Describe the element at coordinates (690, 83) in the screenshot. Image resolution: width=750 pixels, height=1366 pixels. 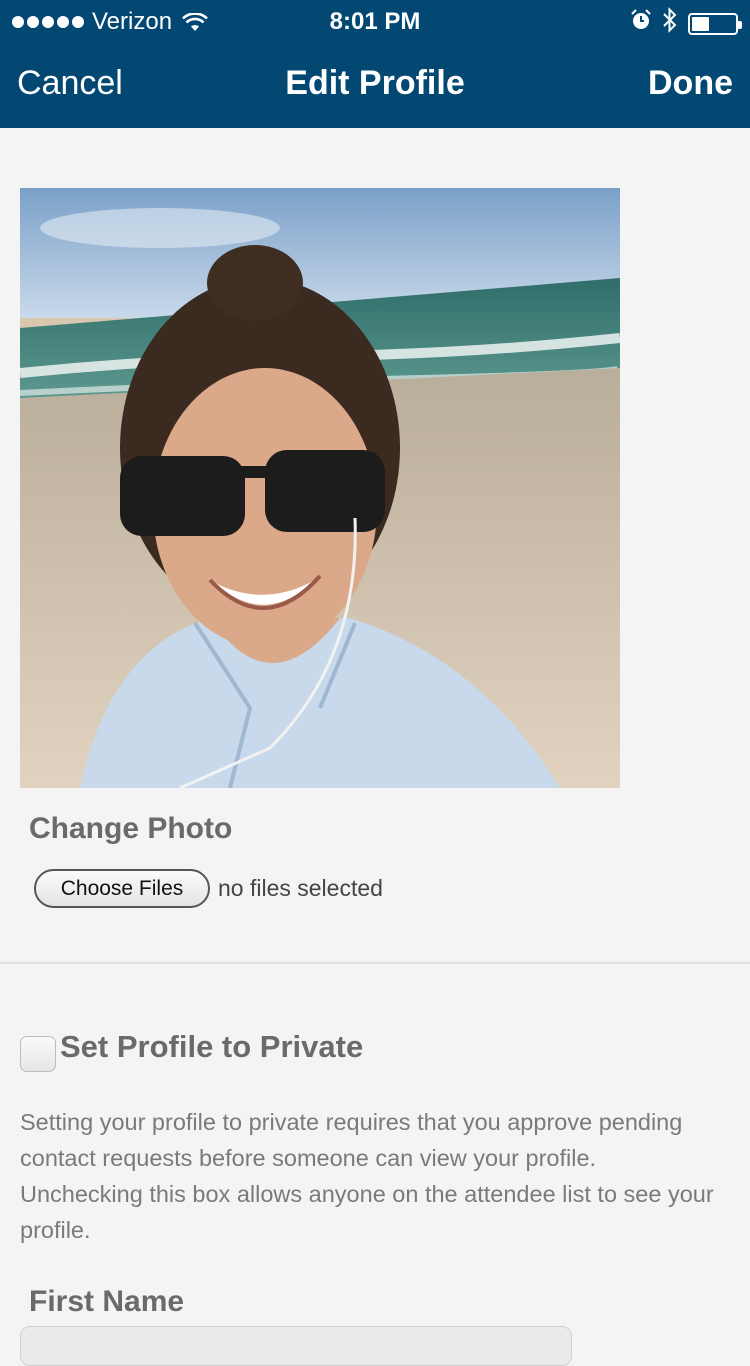
I see `done-button: Done` at that location.